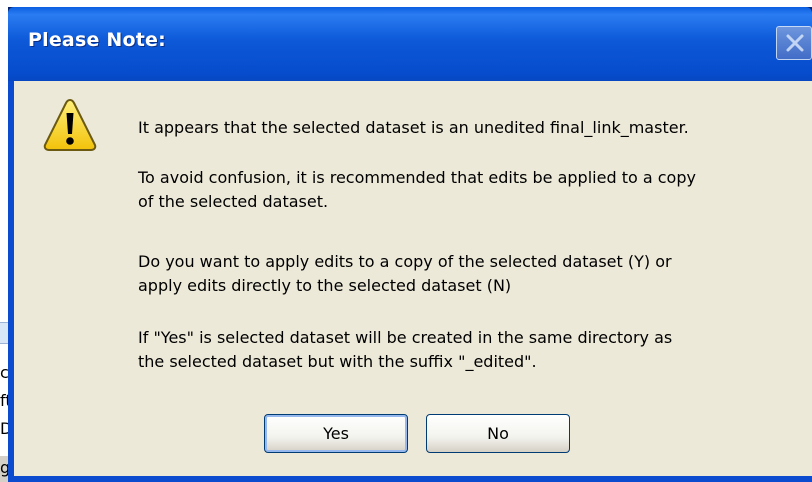  Describe the element at coordinates (336, 433) in the screenshot. I see `yes-button: Yes` at that location.